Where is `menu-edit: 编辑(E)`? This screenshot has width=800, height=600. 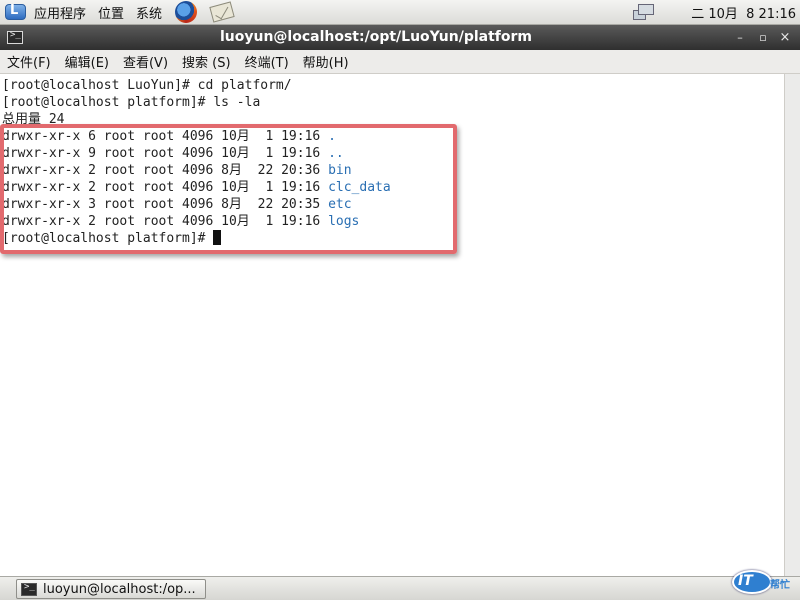 menu-edit: 编辑(E) is located at coordinates (87, 61).